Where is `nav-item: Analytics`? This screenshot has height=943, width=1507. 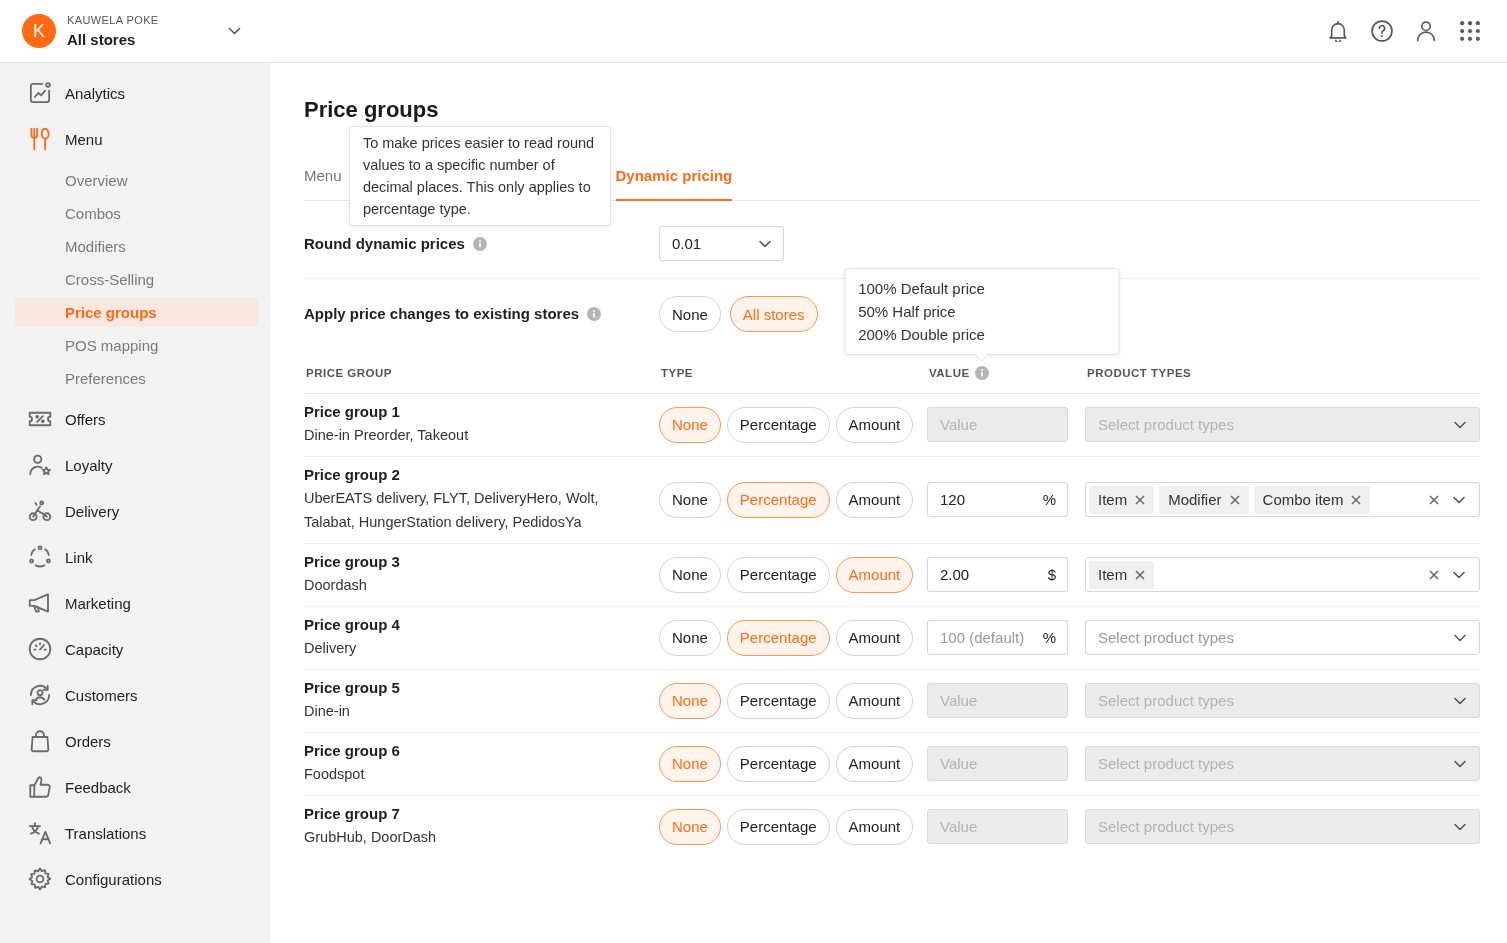 nav-item: Analytics is located at coordinates (136, 93).